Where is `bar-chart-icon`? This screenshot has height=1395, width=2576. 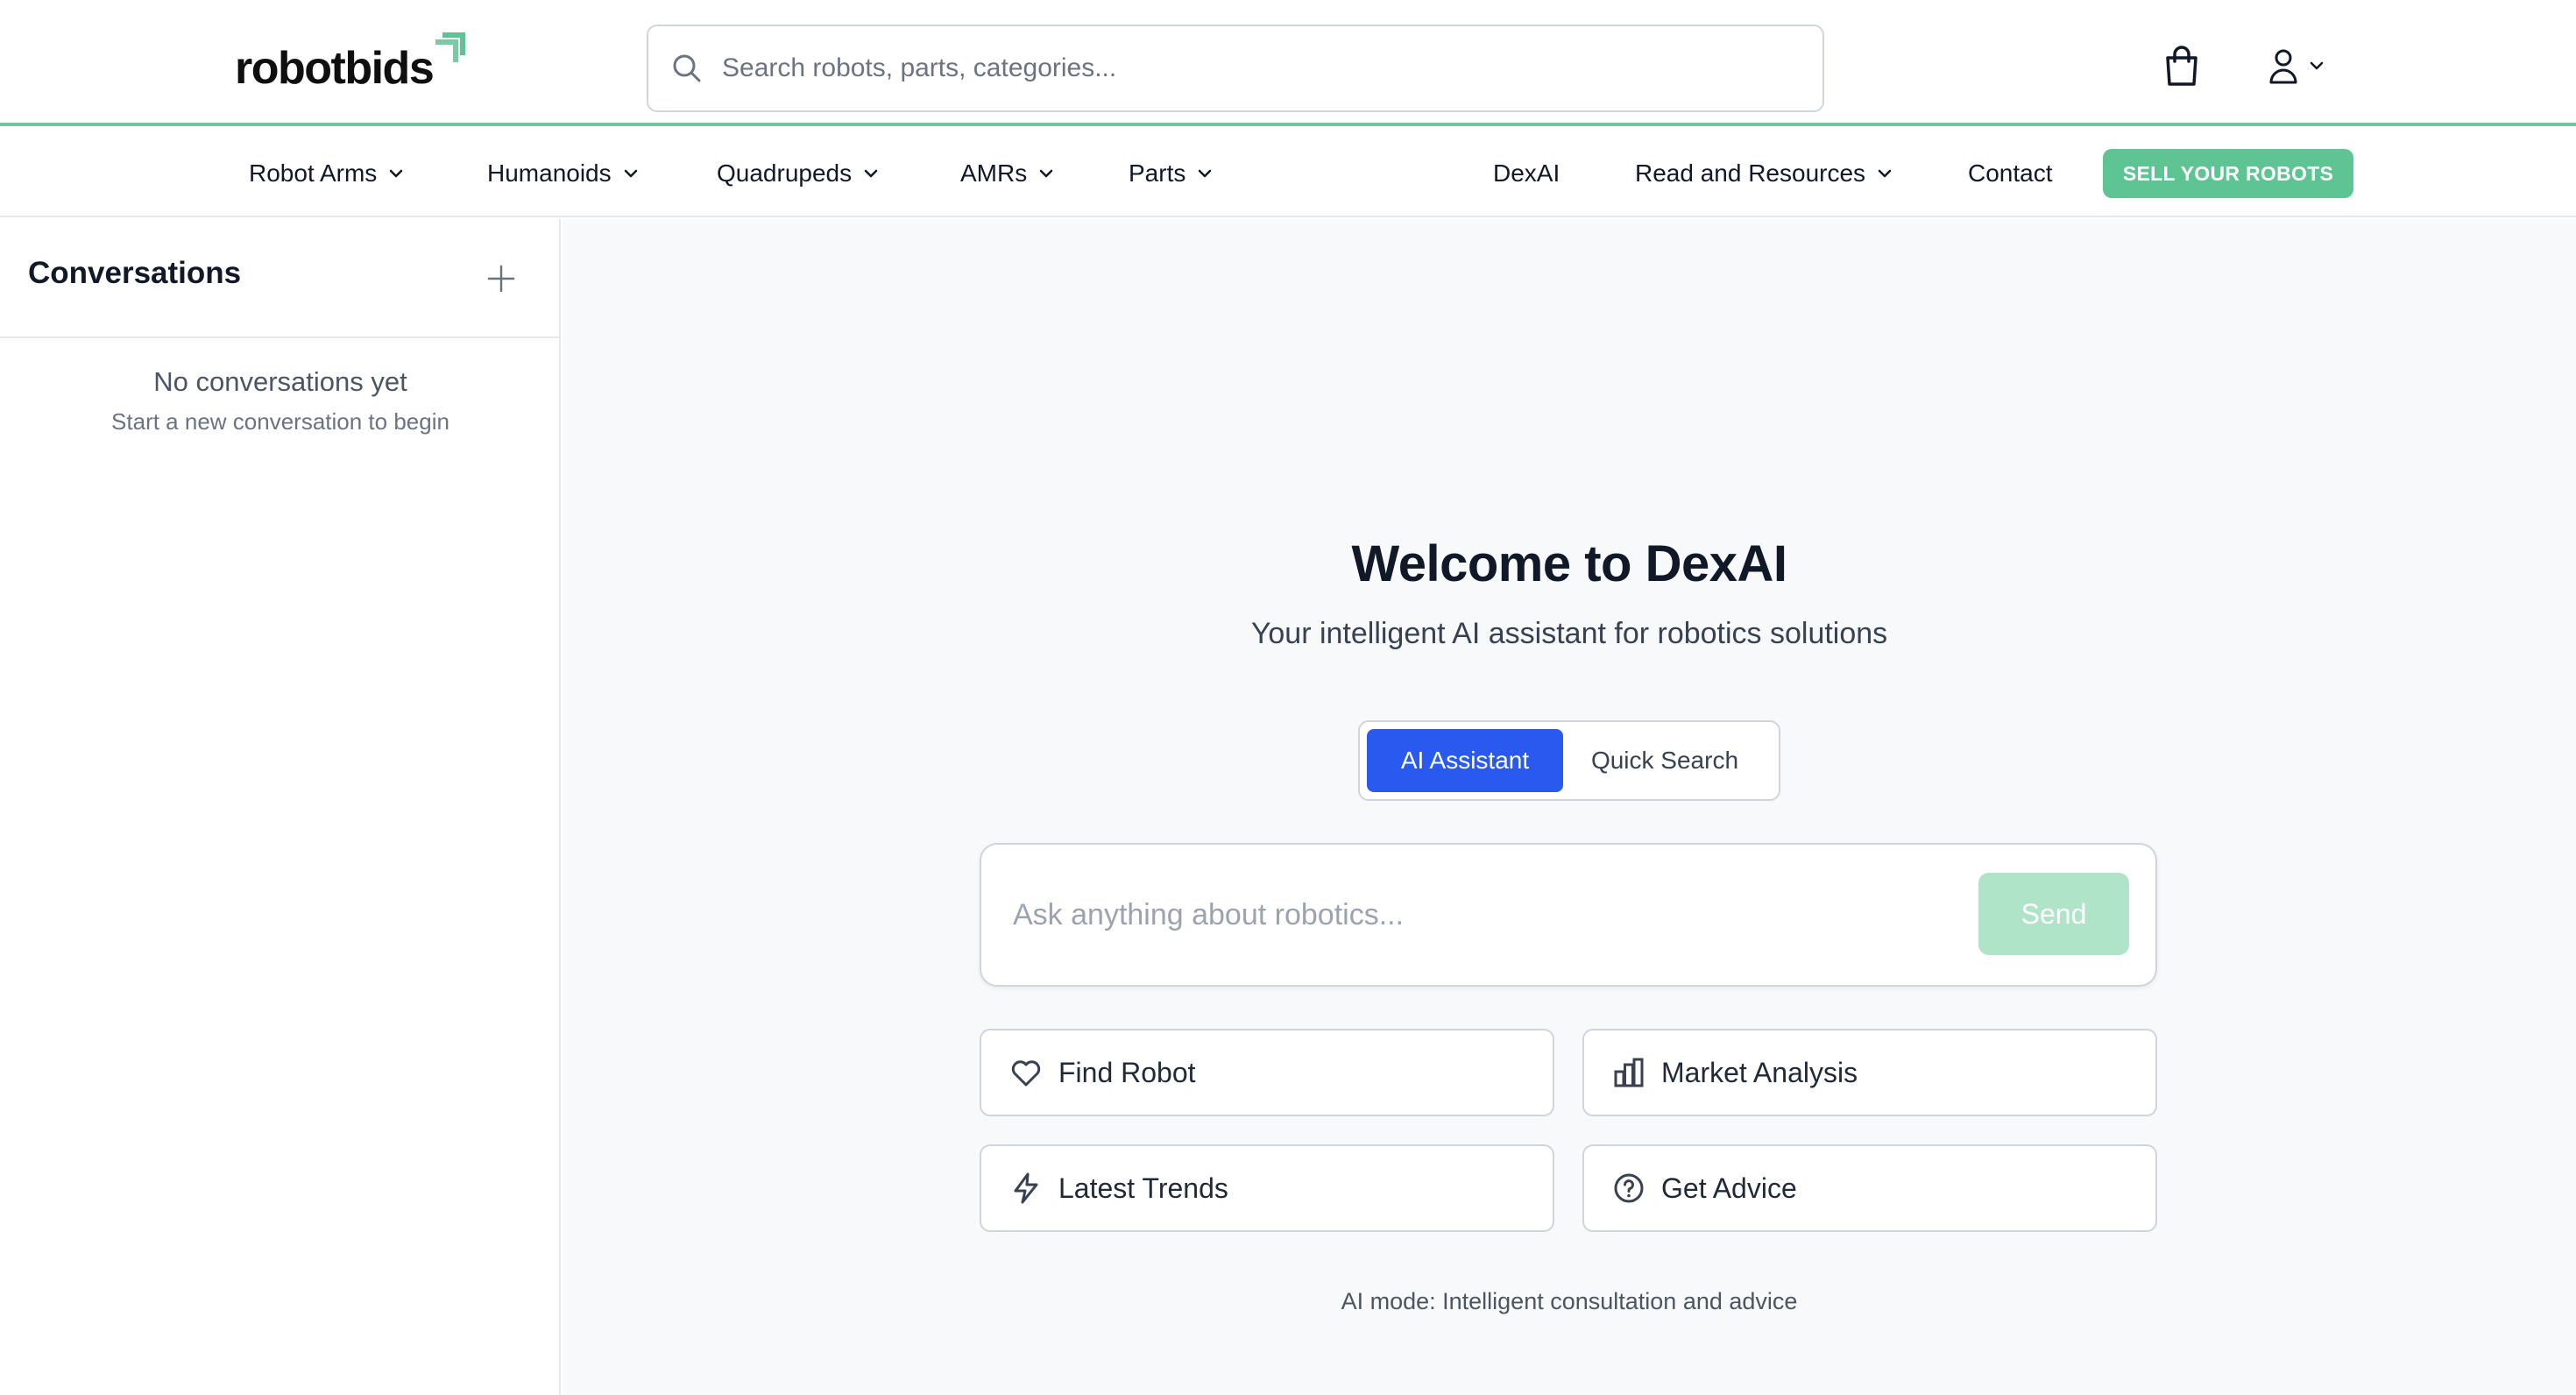
bar-chart-icon is located at coordinates (1629, 1072).